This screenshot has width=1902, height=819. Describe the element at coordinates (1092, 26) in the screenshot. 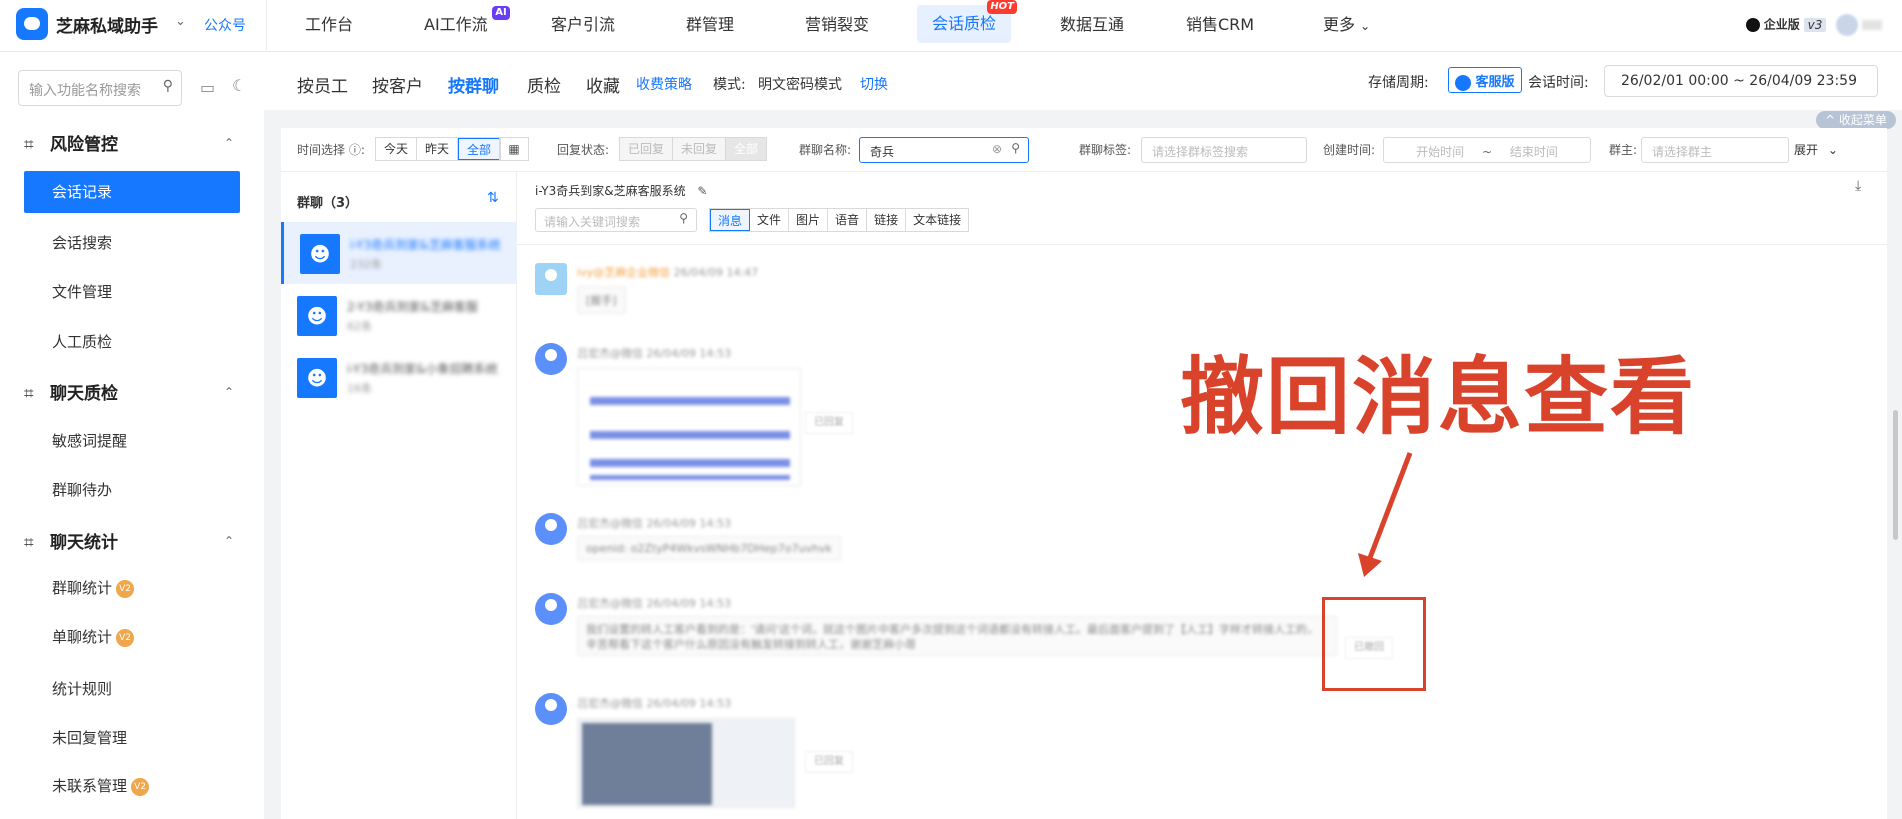

I see `nav-data-sync: 数据互通` at that location.